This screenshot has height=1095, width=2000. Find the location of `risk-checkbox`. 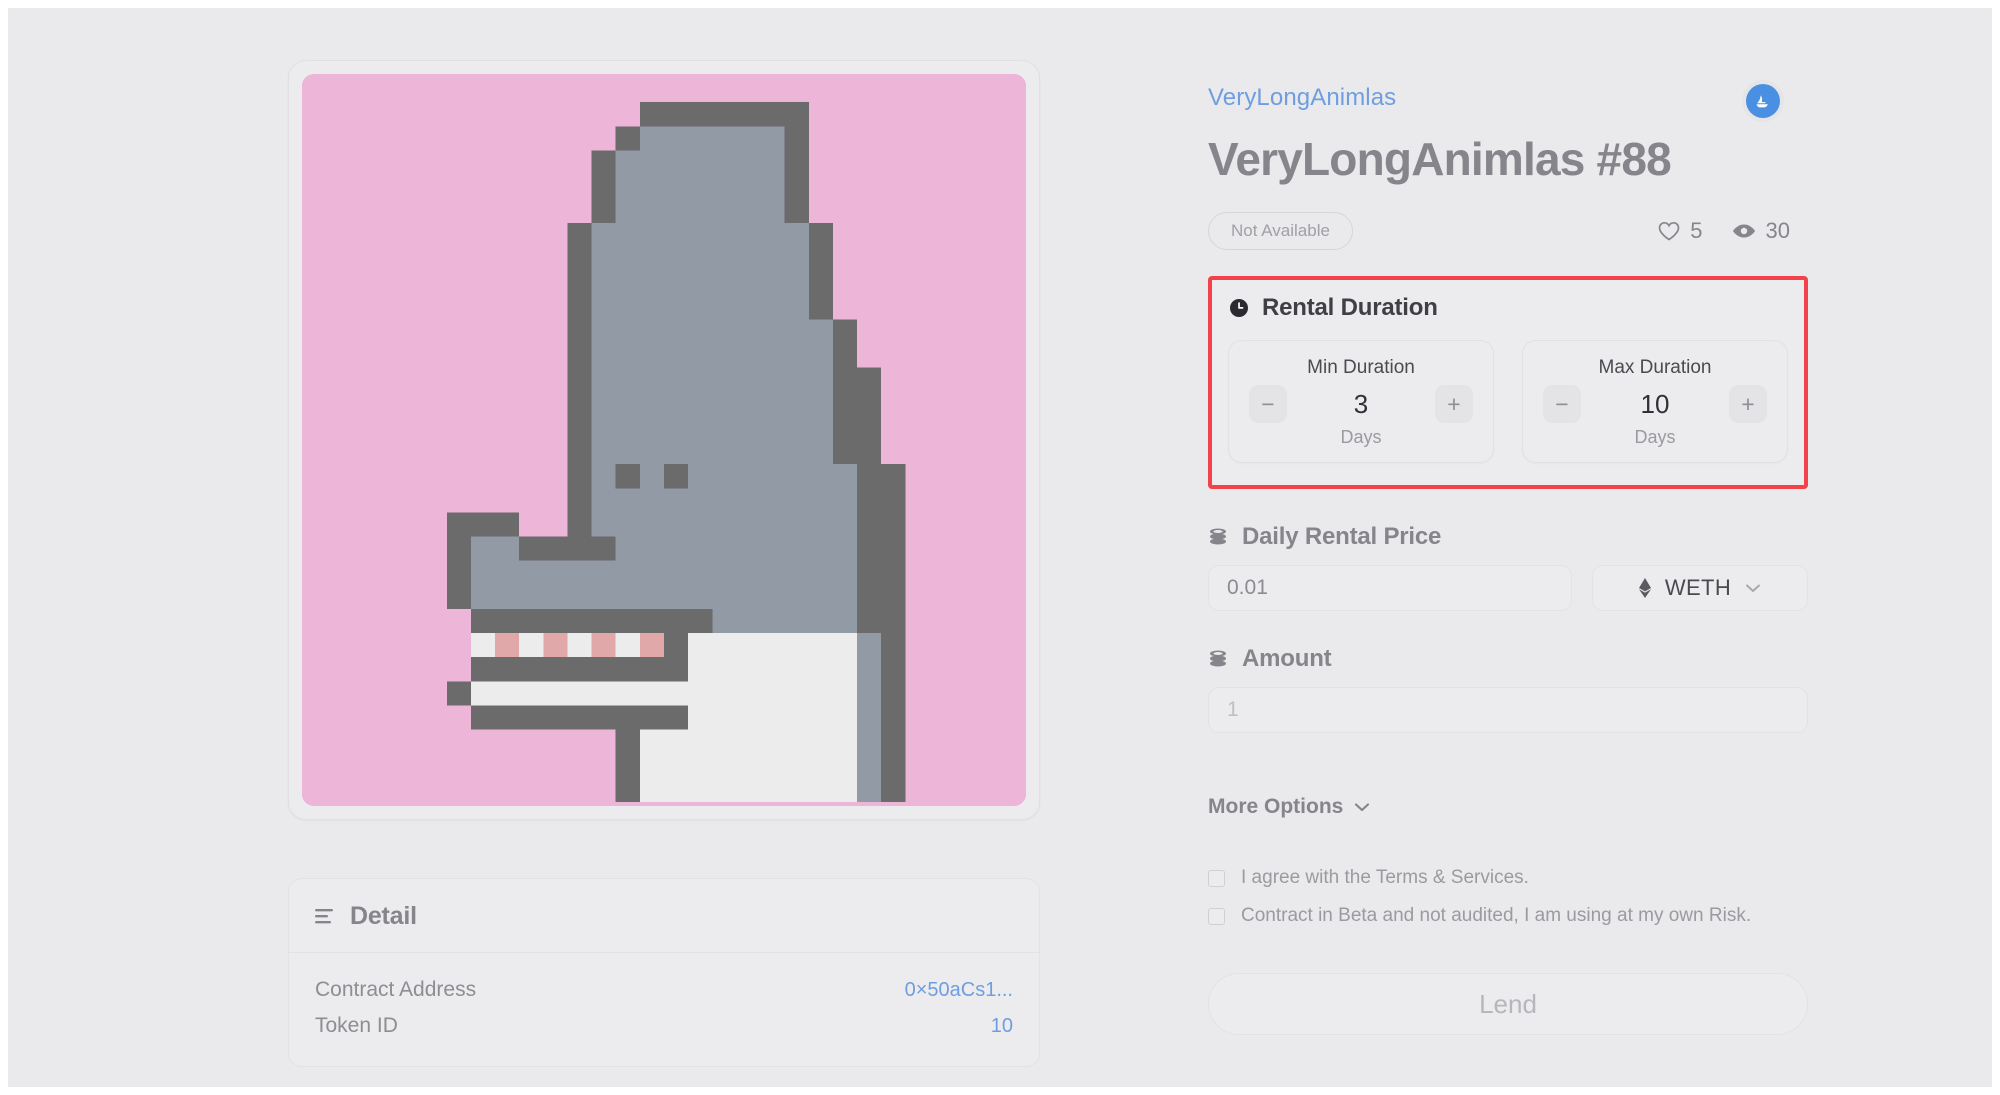

risk-checkbox is located at coordinates (1216, 916).